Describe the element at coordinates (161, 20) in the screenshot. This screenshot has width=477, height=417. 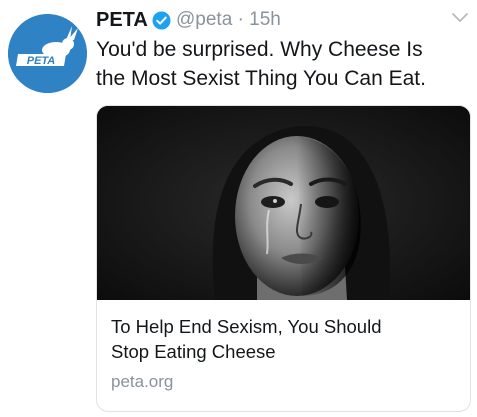
I see `verified-badge-icon` at that location.